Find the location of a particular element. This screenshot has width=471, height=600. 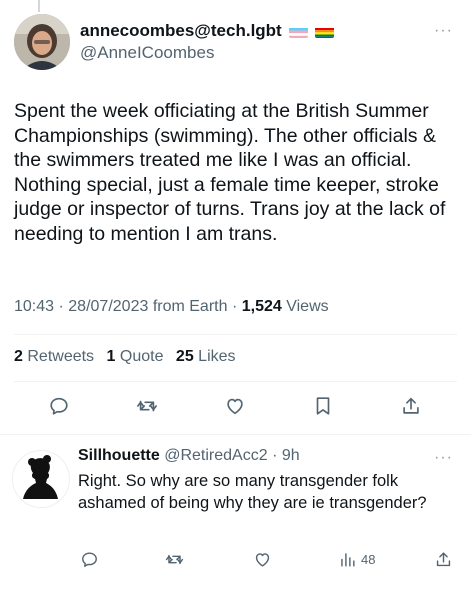

views-button: 48 is located at coordinates (364, 559).